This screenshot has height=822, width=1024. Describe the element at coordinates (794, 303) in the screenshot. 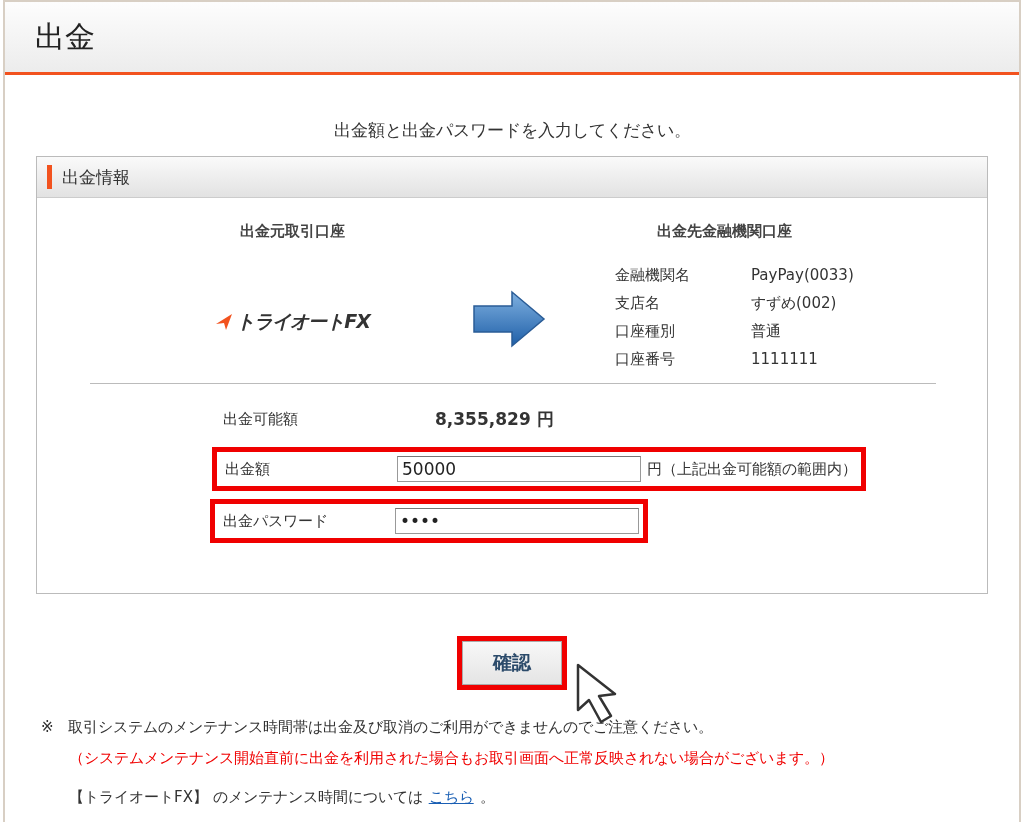

I see `detail-value: すずめ(002)` at that location.